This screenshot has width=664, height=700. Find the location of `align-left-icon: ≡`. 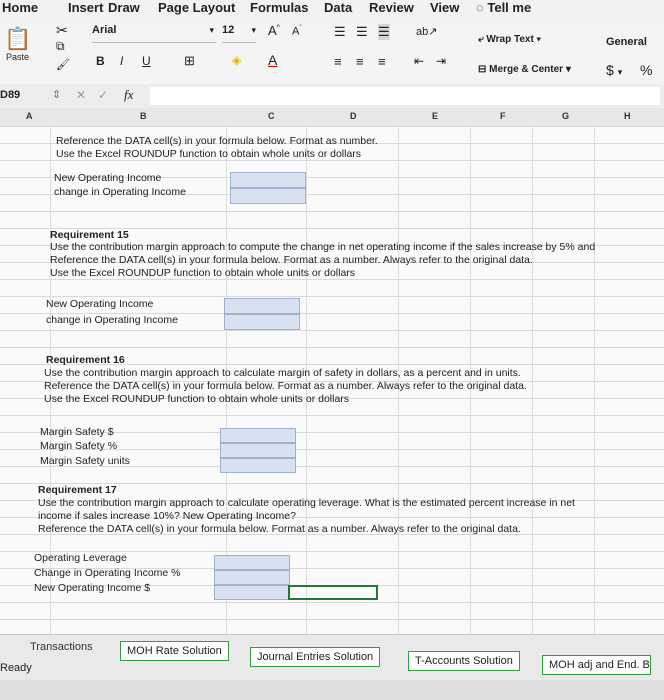

align-left-icon: ≡ is located at coordinates (338, 61).